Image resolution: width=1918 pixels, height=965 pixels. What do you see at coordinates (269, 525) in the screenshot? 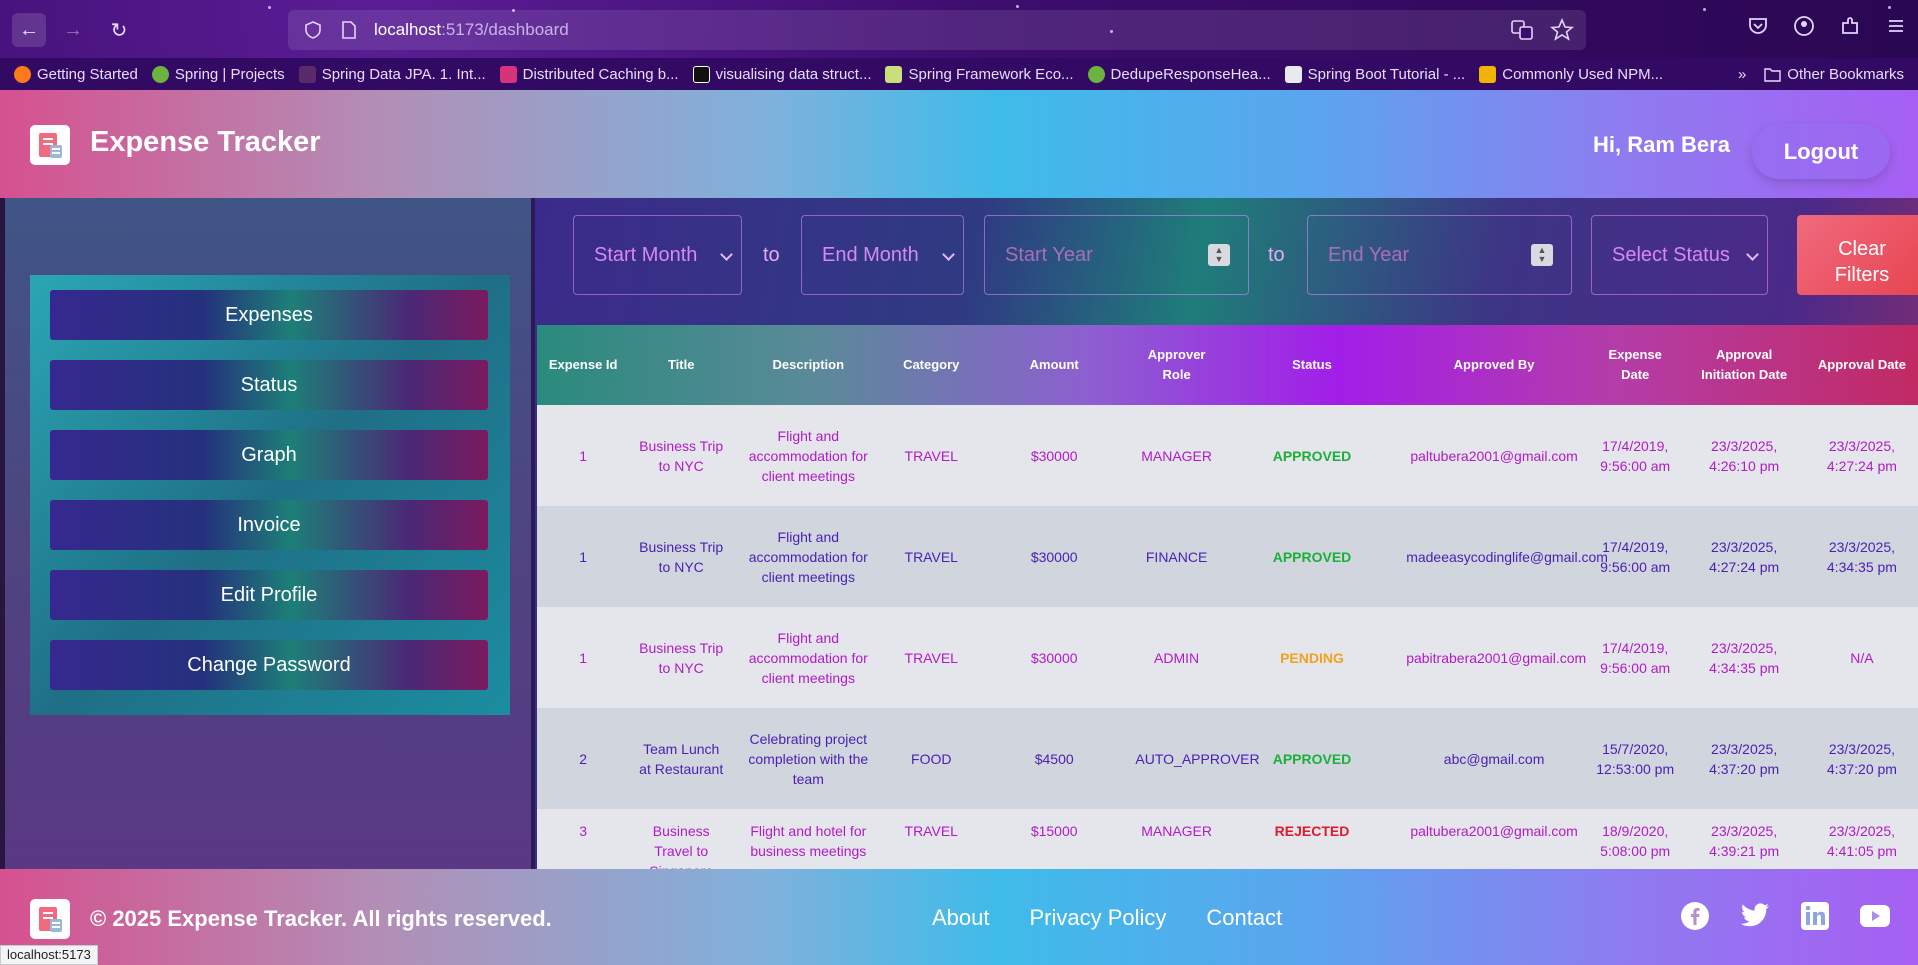
I see `sidebar-item-invoice: Invoice` at bounding box center [269, 525].